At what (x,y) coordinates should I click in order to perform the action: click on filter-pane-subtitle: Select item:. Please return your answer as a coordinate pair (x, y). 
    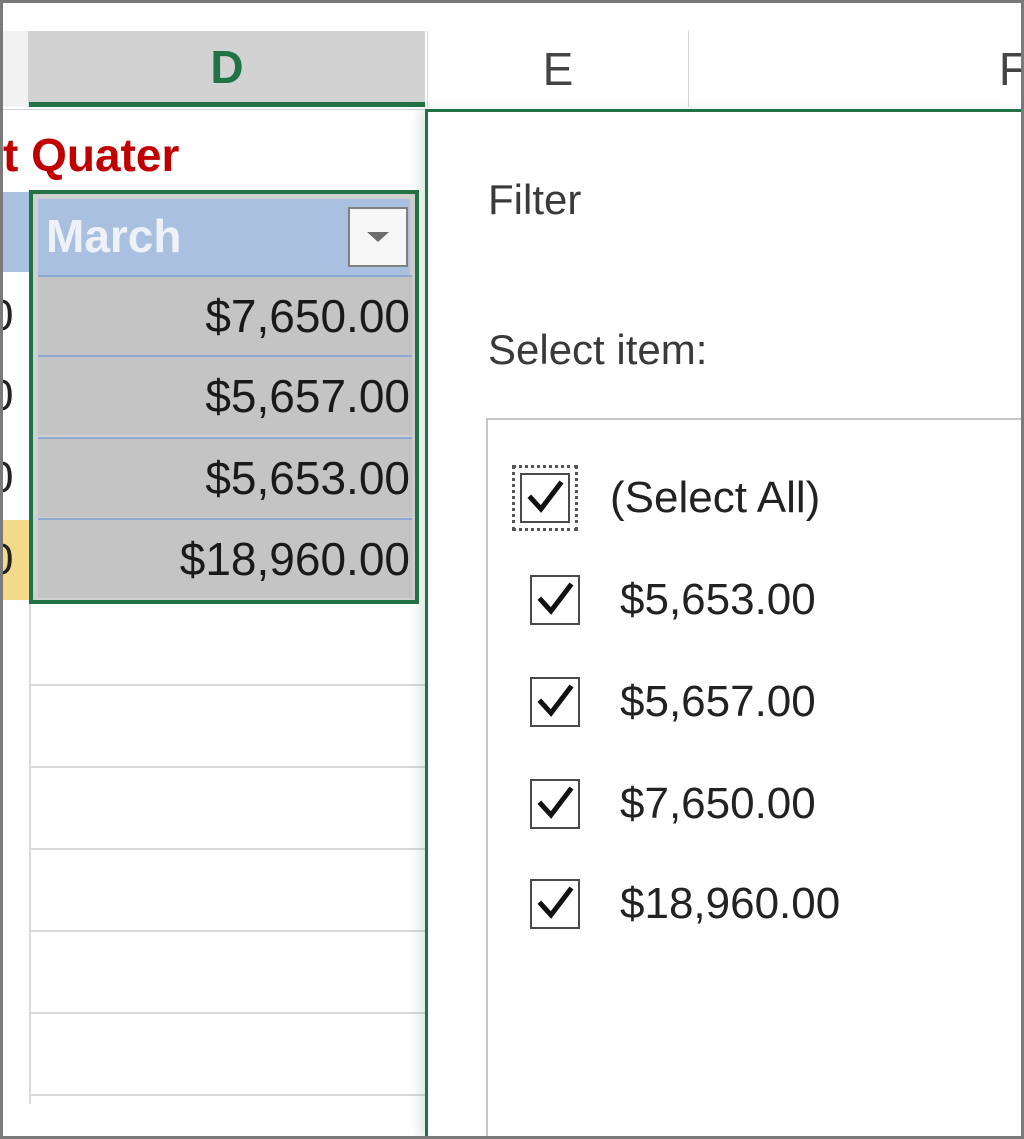
    Looking at the image, I should click on (598, 349).